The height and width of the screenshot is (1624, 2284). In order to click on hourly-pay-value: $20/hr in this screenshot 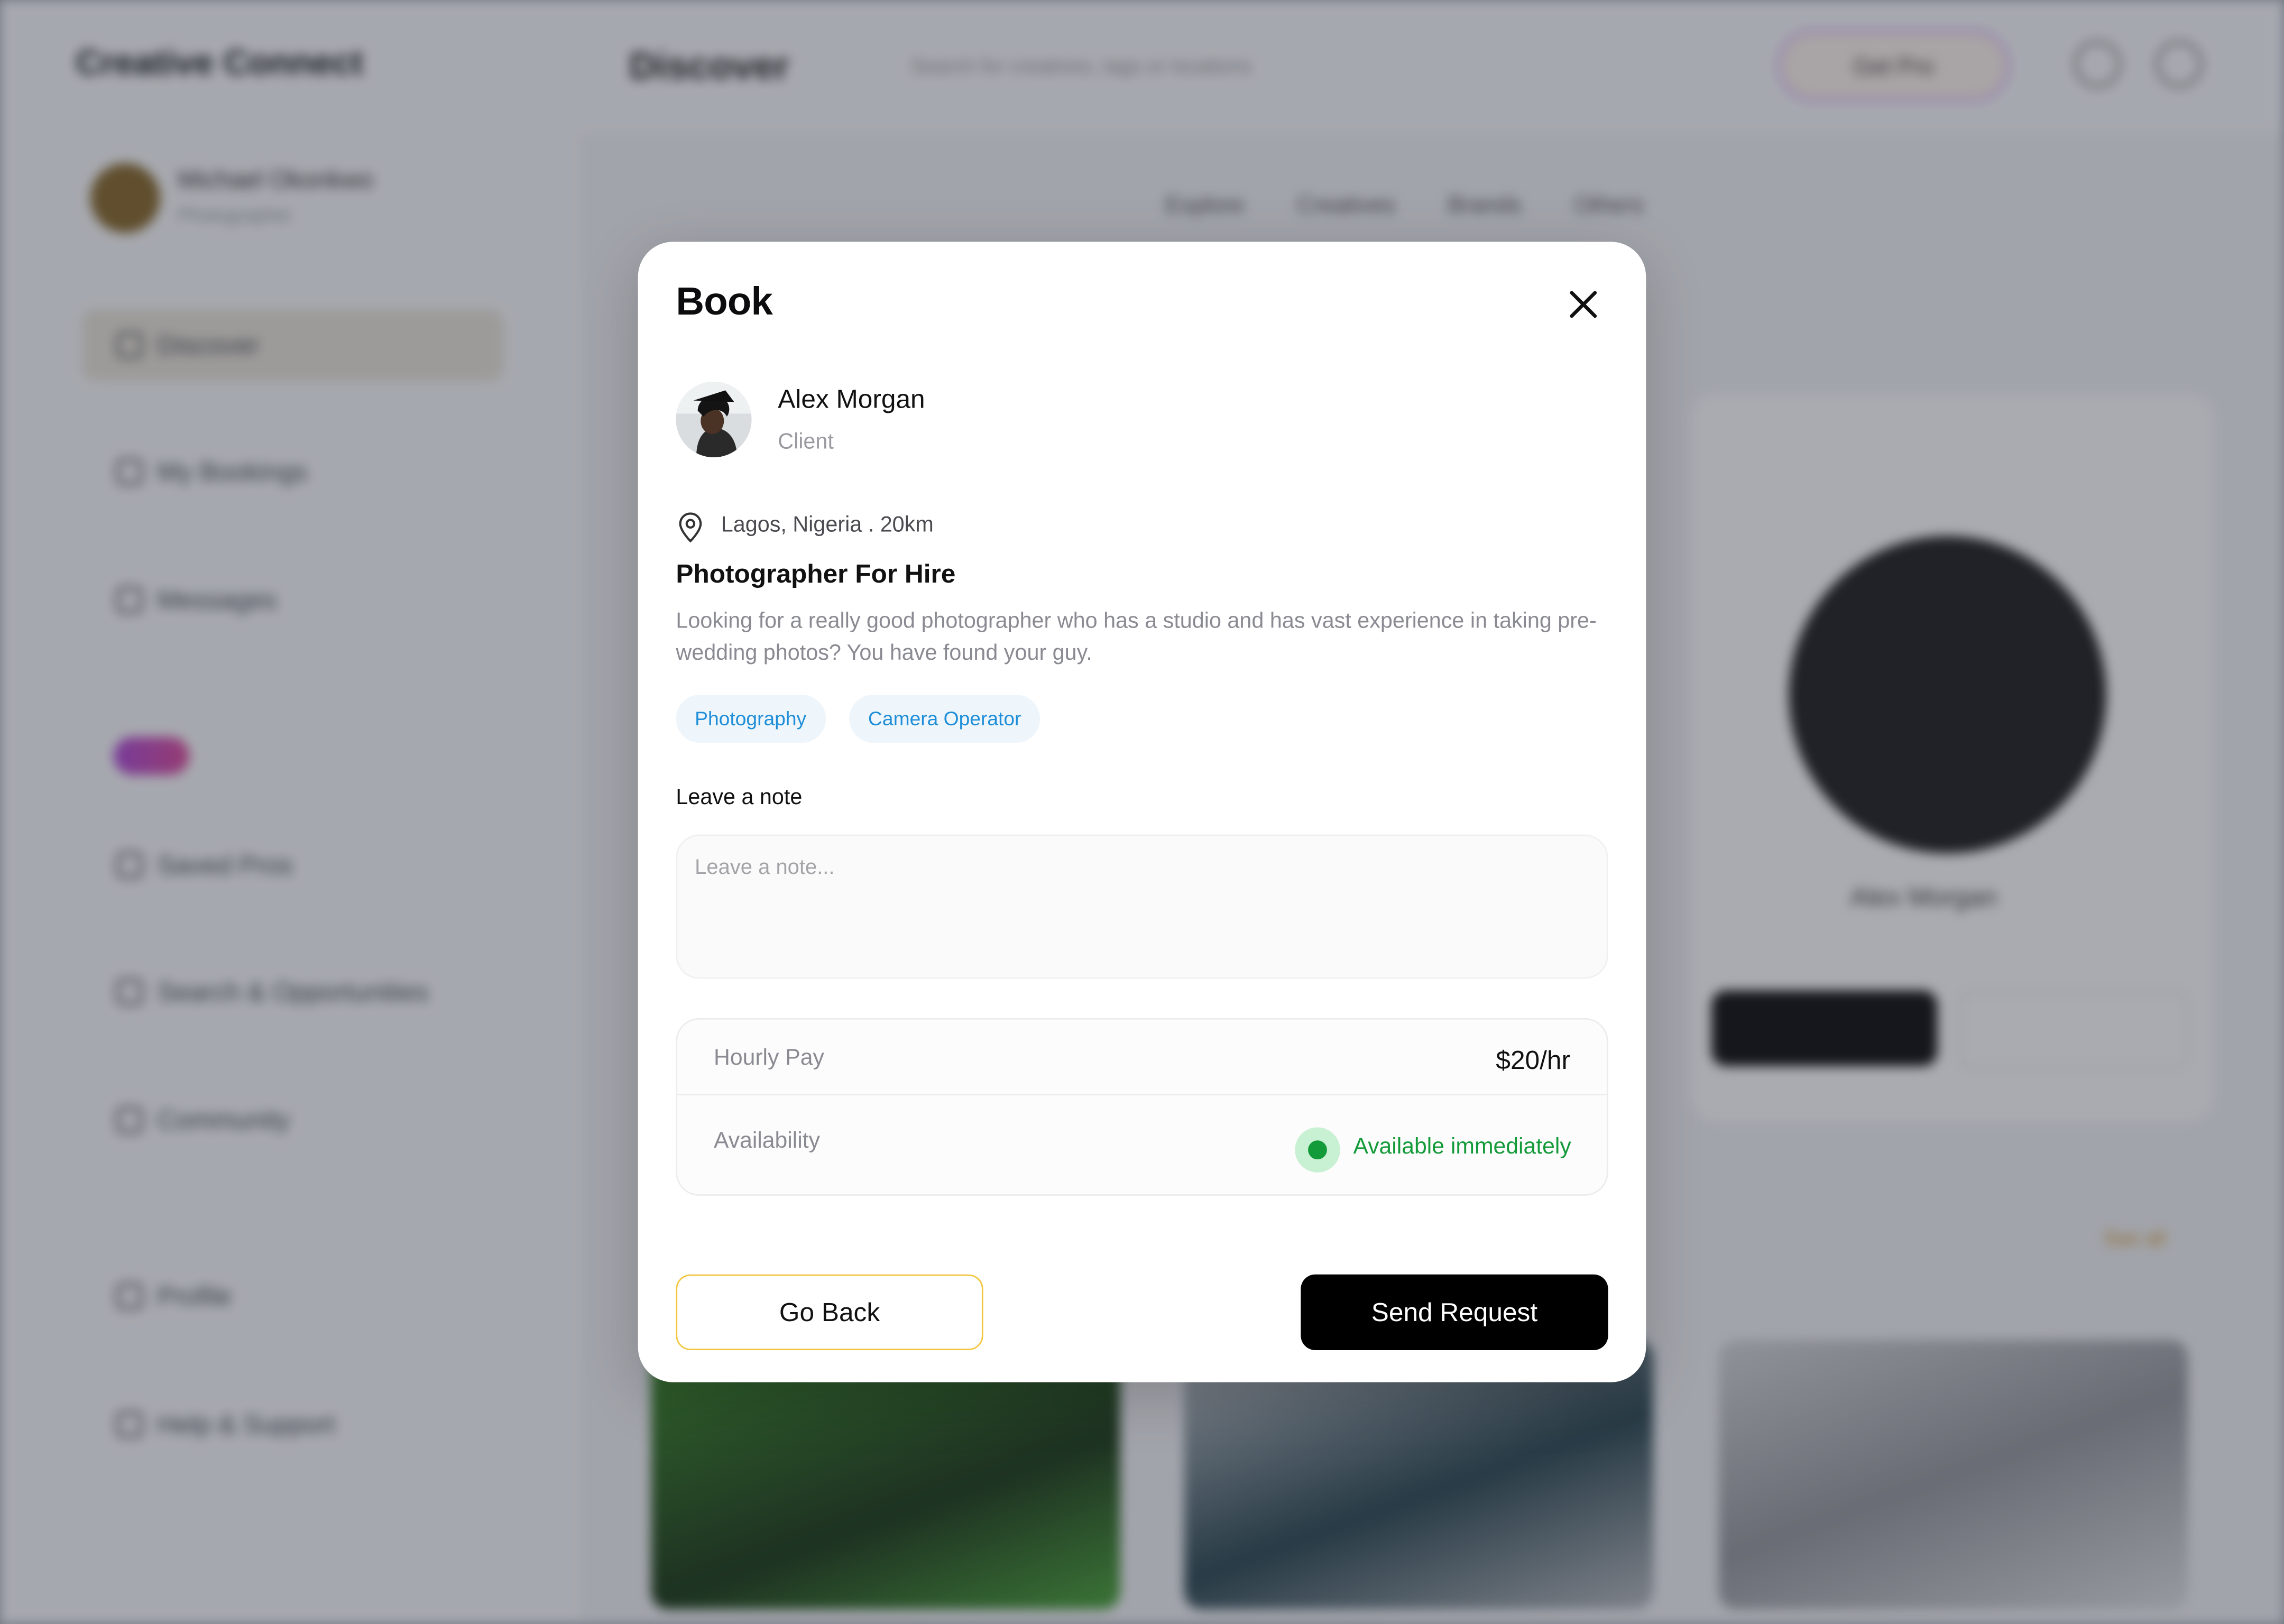, I will do `click(1533, 1060)`.